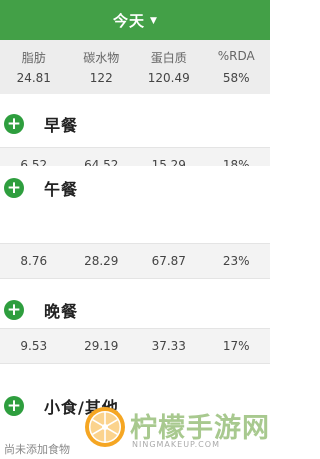 The height and width of the screenshot is (459, 320). Describe the element at coordinates (135, 78) in the screenshot. I see `summary-values: 24.81 122 120.49 58%` at that location.